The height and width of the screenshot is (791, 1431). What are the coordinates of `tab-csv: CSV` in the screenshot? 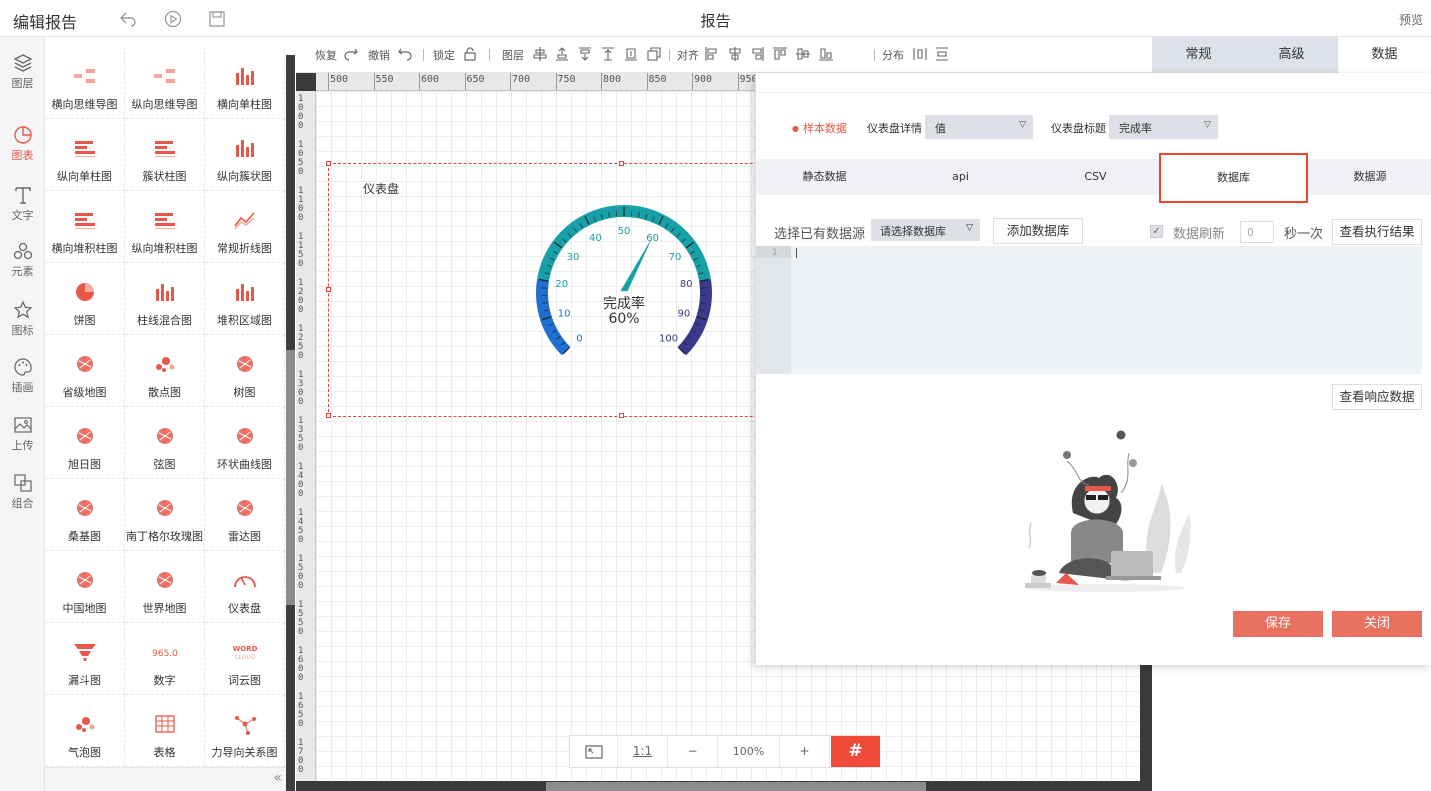 It's located at (1095, 177).